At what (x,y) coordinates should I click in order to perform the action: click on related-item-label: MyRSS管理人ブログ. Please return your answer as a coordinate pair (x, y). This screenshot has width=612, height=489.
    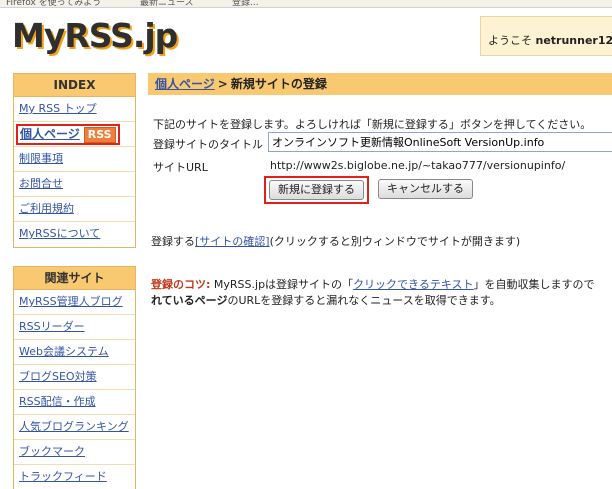
    Looking at the image, I should click on (71, 301).